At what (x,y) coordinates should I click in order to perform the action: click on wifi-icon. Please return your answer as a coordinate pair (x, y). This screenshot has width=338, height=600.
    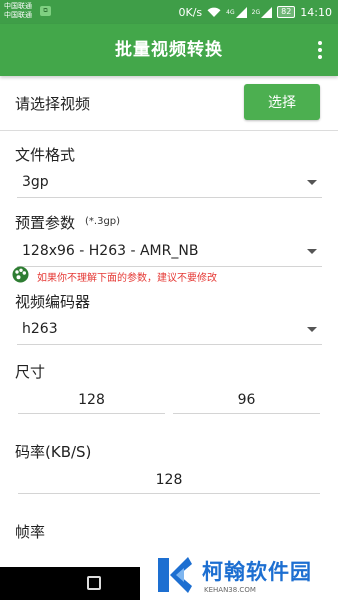
    Looking at the image, I should click on (214, 12).